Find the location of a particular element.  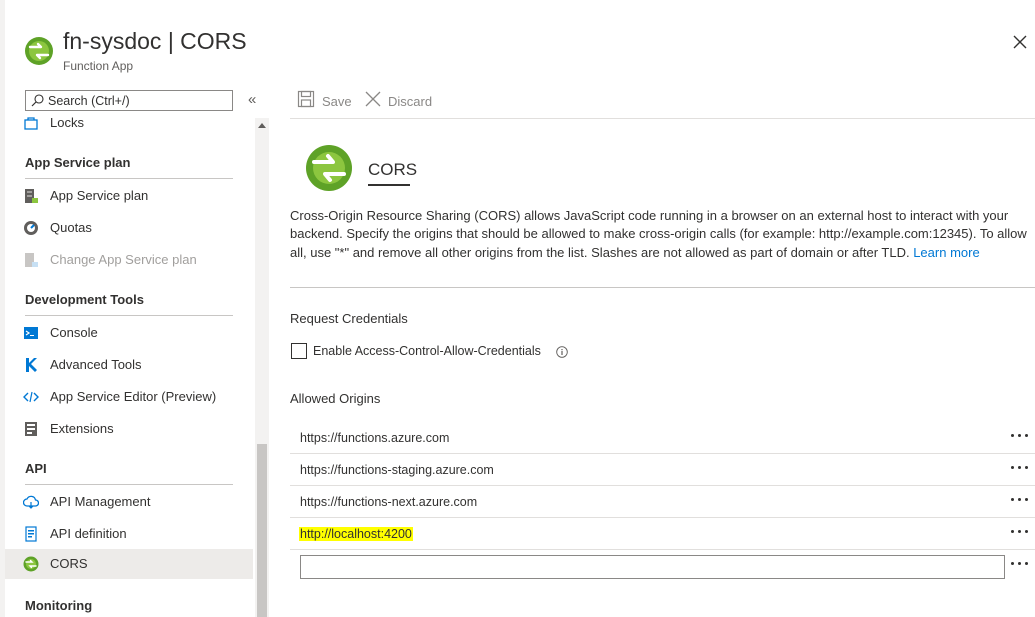

allow-credentials-checkbox is located at coordinates (299, 351).